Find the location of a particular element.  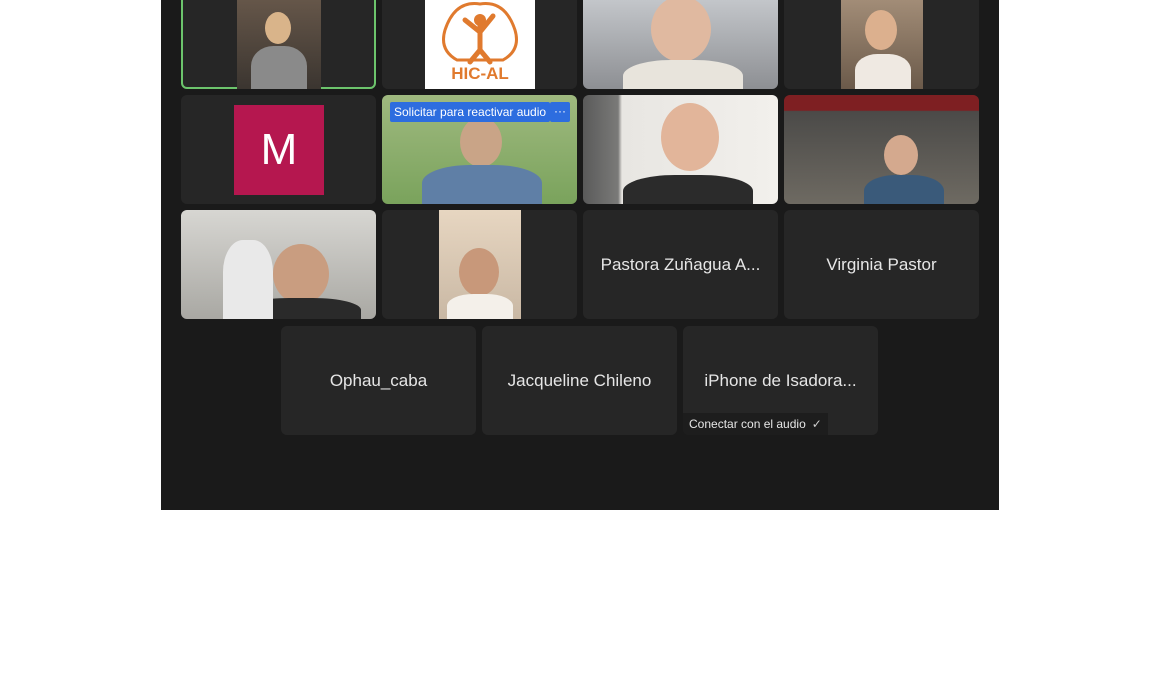

participant-tile-jacqueline: Jacqueline Chileno is located at coordinates (579, 380).